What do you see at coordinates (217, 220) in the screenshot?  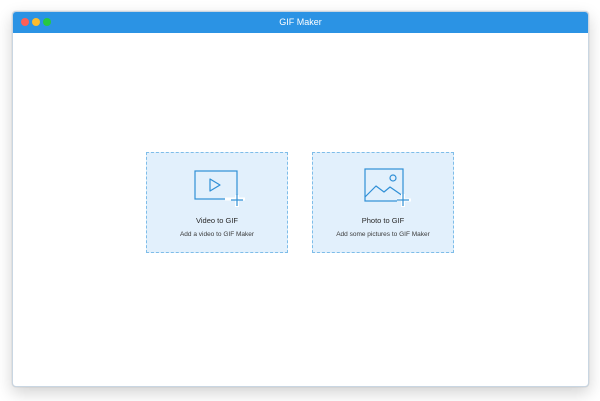 I see `video-to-gif-title: Video to GIF` at bounding box center [217, 220].